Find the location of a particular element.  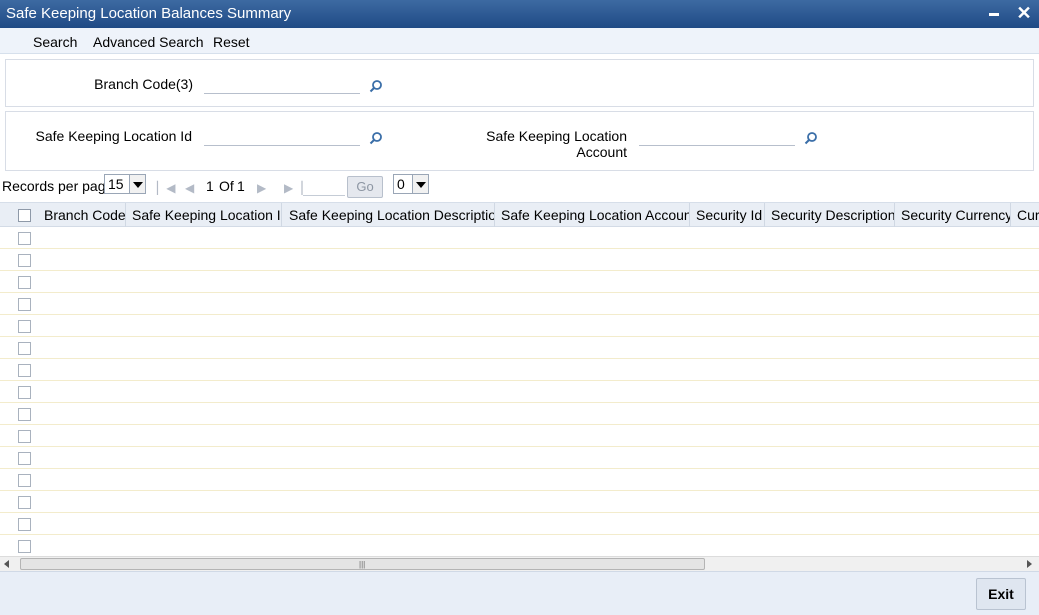

column-header-location-id: Safe Keeping Location Id is located at coordinates (203, 215).